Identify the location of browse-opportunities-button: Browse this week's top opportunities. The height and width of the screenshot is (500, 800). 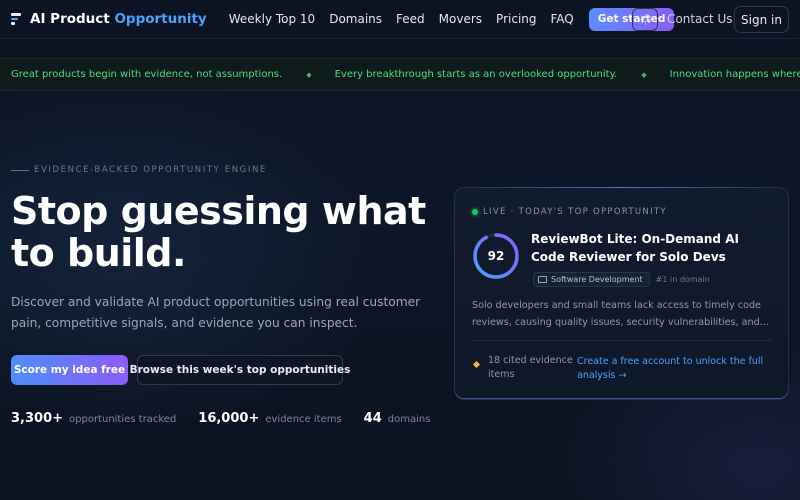
(240, 370).